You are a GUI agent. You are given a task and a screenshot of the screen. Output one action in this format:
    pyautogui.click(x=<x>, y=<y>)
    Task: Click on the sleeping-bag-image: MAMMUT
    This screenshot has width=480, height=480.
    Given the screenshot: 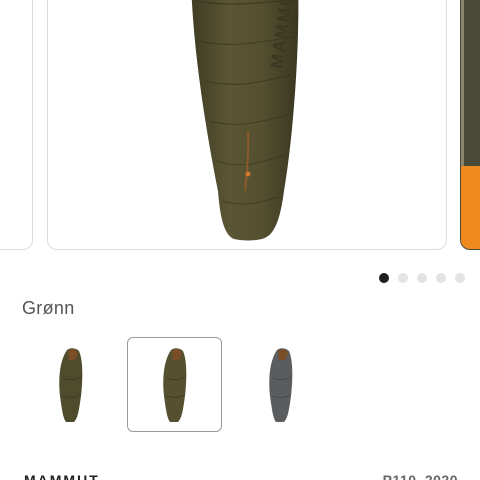 What is the action you would take?
    pyautogui.click(x=244, y=120)
    